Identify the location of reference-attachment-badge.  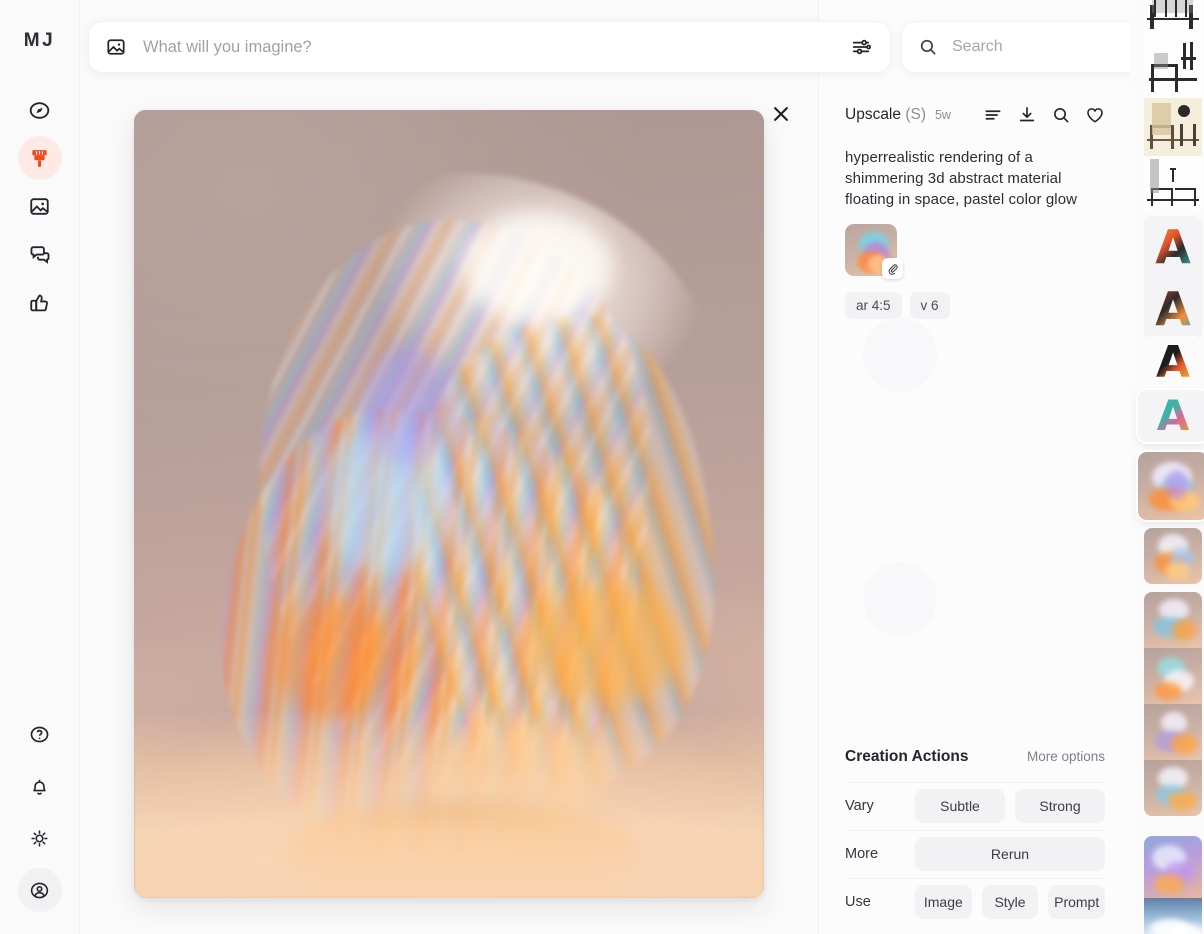
(892, 268).